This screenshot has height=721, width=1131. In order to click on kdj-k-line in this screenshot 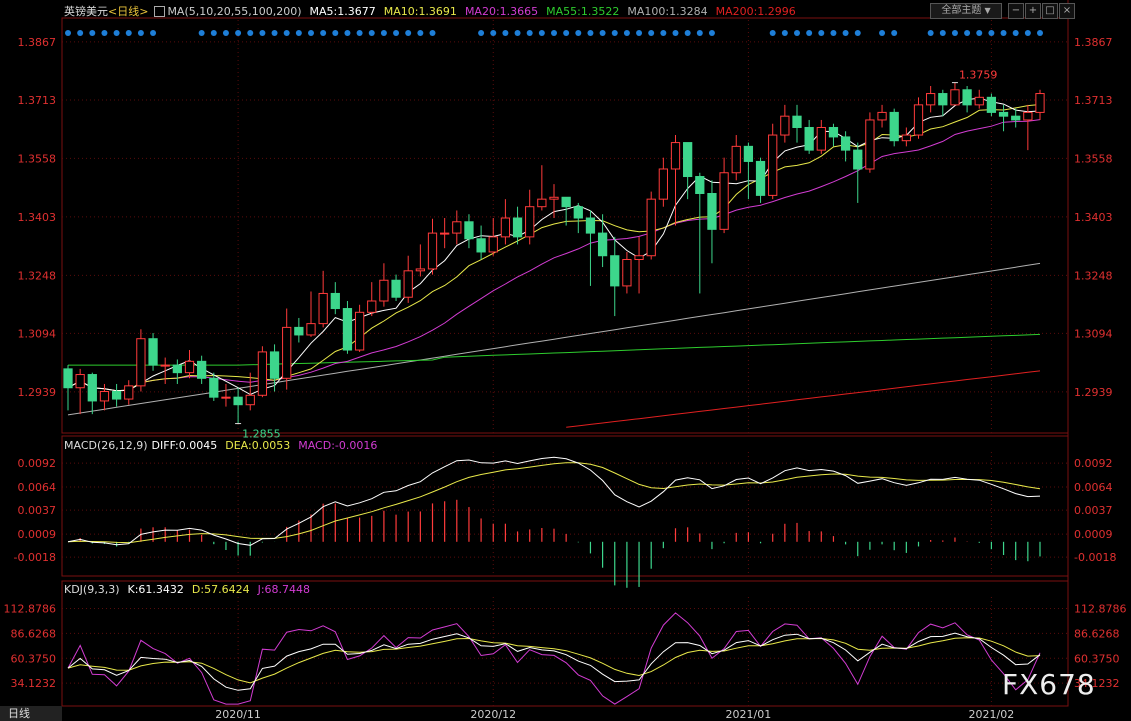, I will do `click(554, 661)`.